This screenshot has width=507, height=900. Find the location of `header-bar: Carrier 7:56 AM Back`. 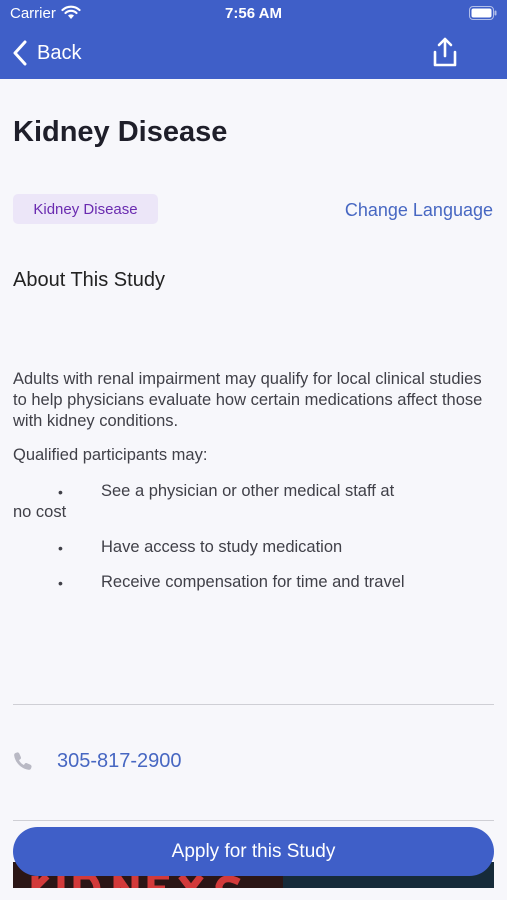

header-bar: Carrier 7:56 AM Back is located at coordinates (253, 39).